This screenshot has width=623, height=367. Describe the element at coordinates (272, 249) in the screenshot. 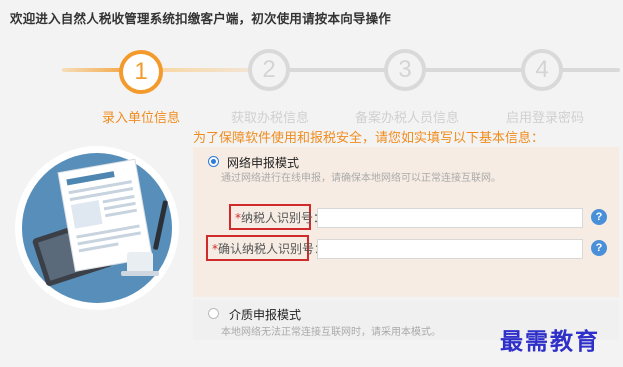

I see `confirm-taxpayer-id-label-text: 确认纳税人识别号：` at that location.